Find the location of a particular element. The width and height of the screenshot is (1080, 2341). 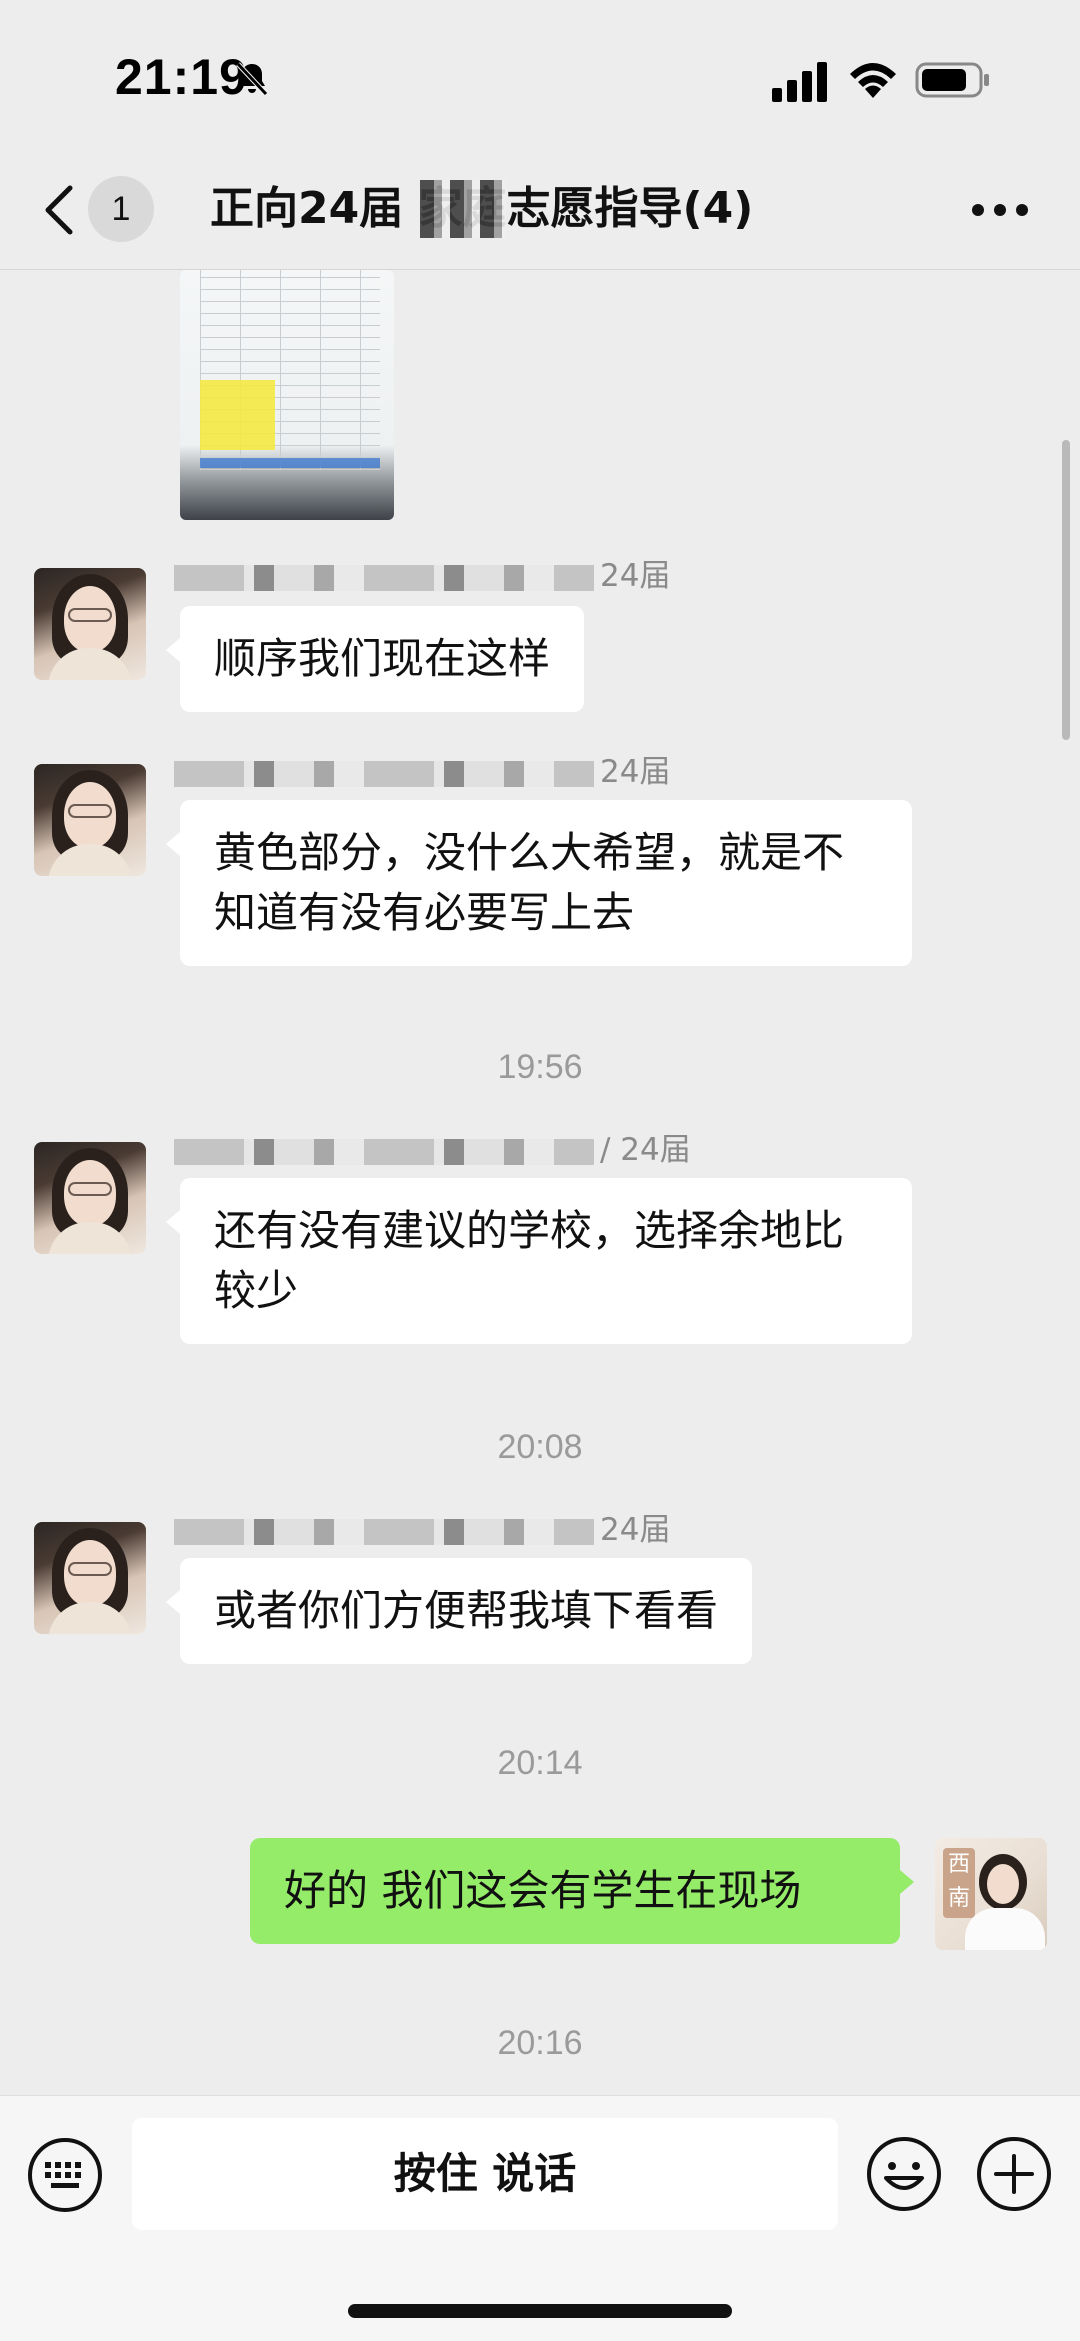

message-timestamp: 20:16 is located at coordinates (540, 2043).